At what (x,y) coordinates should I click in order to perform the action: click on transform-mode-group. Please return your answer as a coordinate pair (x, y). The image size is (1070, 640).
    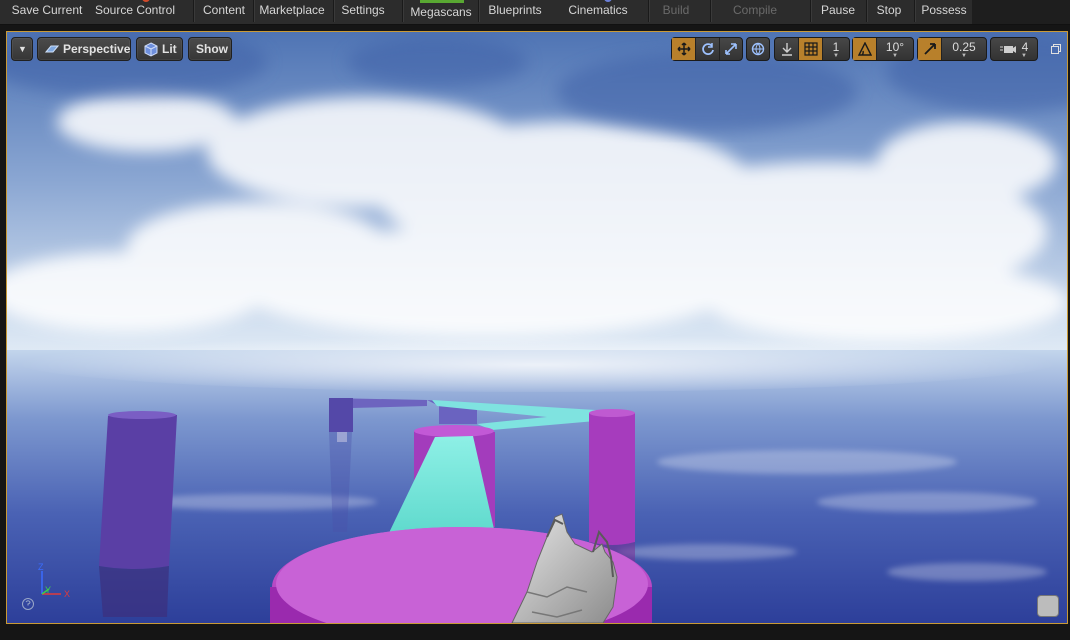
    Looking at the image, I should click on (707, 49).